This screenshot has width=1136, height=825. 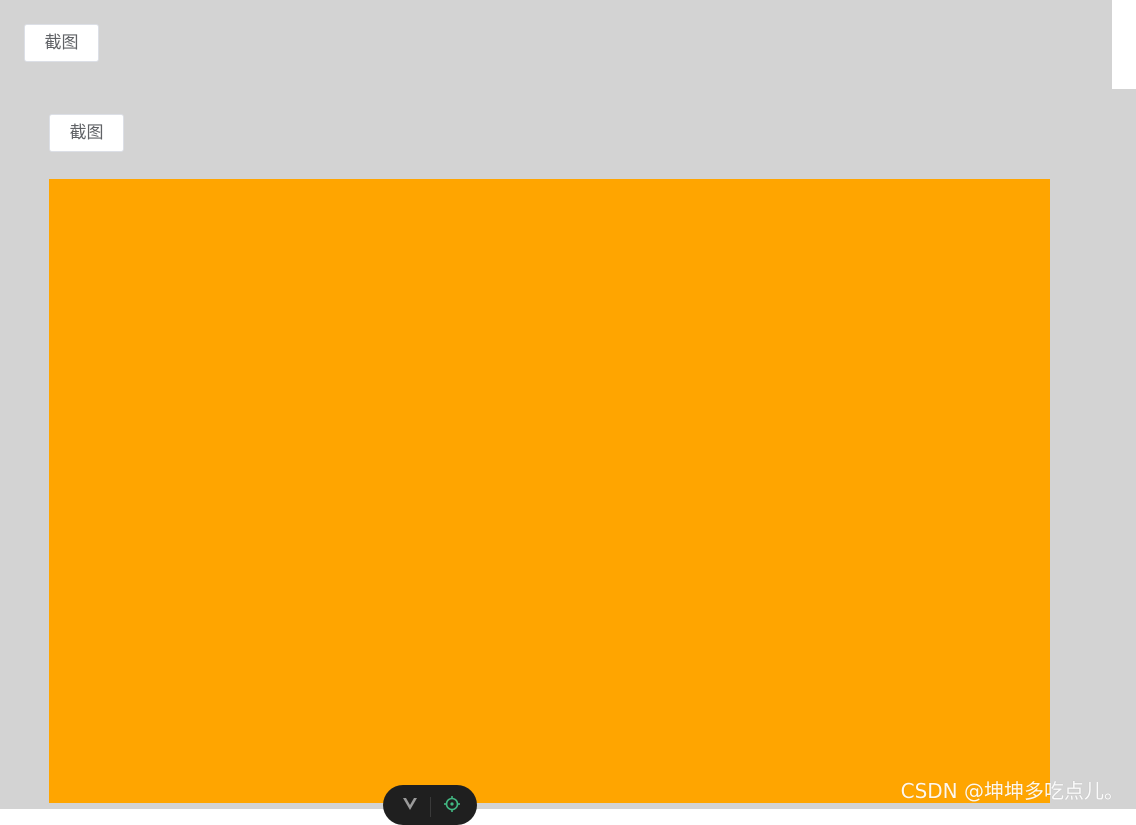 What do you see at coordinates (410, 804) in the screenshot?
I see `vue-logo-icon` at bounding box center [410, 804].